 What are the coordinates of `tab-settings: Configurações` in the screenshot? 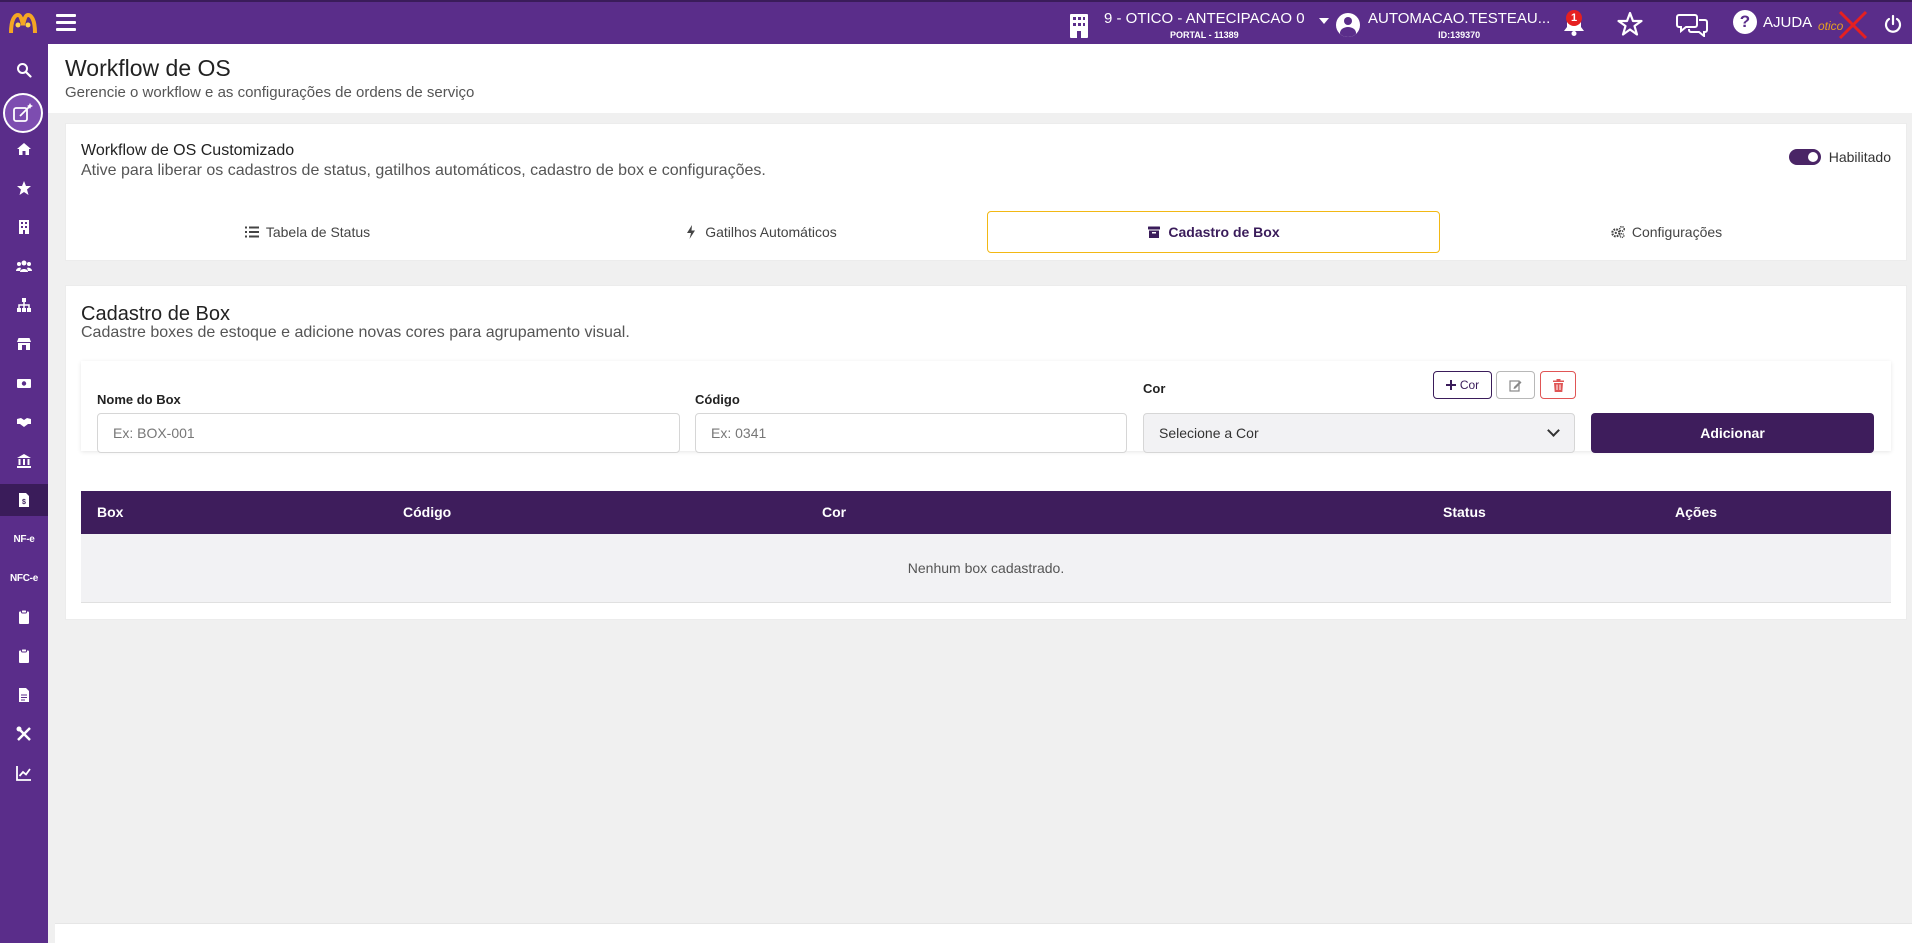 It's located at (1666, 232).